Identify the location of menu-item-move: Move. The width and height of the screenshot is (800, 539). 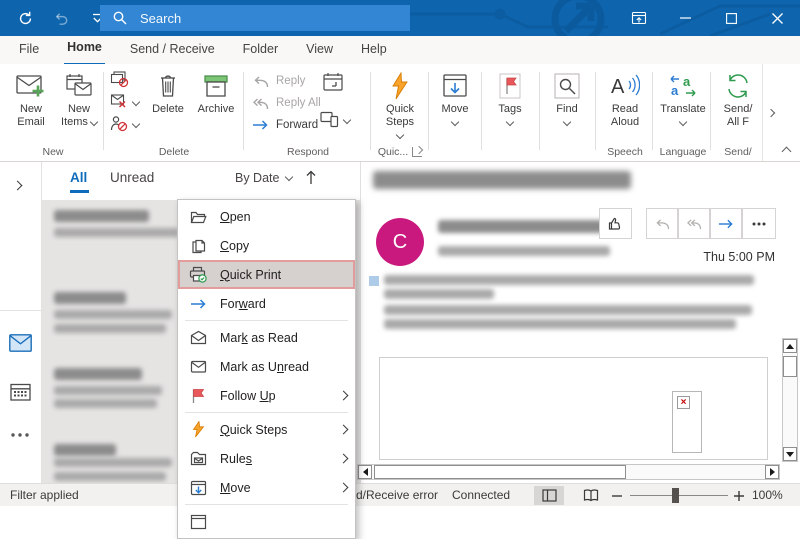
(266, 487).